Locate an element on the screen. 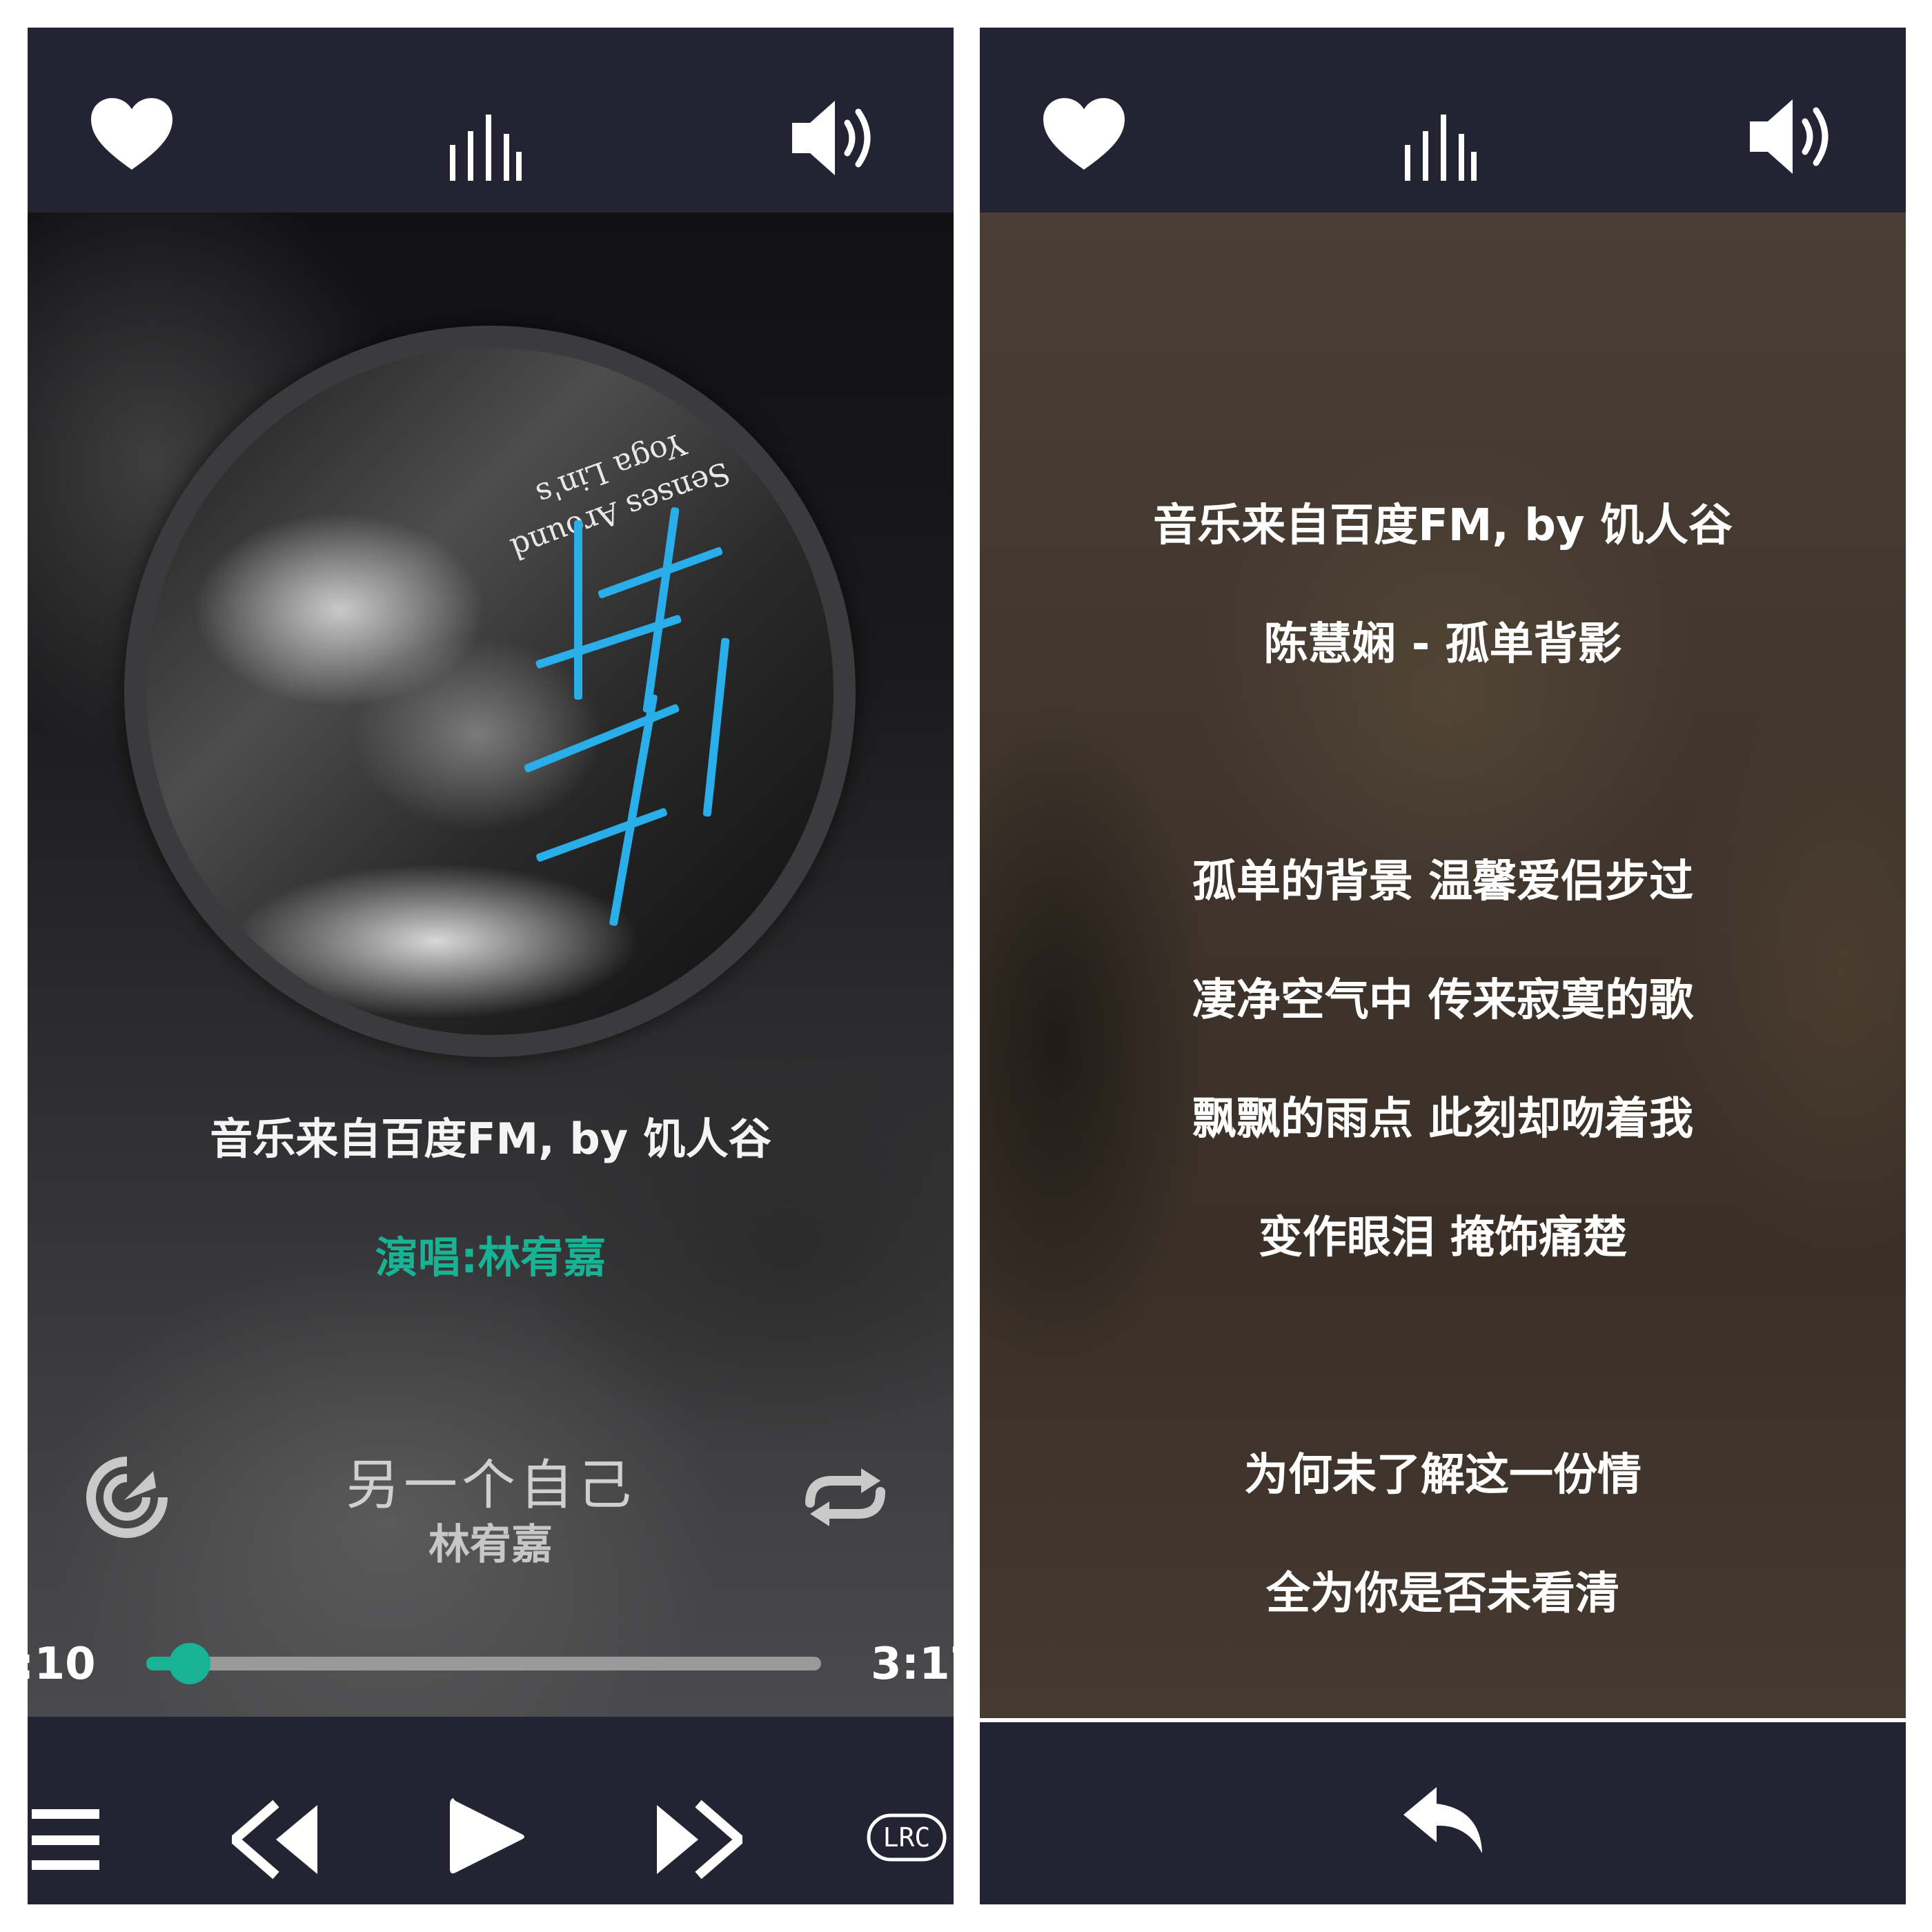 The height and width of the screenshot is (1932, 1932). lrc-button: LRC is located at coordinates (907, 1837).